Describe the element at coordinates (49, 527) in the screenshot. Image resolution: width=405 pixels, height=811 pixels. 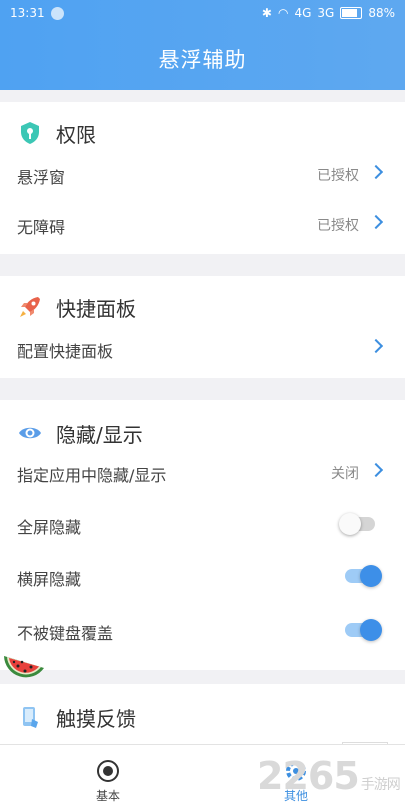
I see `row-label: 全屏隐藏` at that location.